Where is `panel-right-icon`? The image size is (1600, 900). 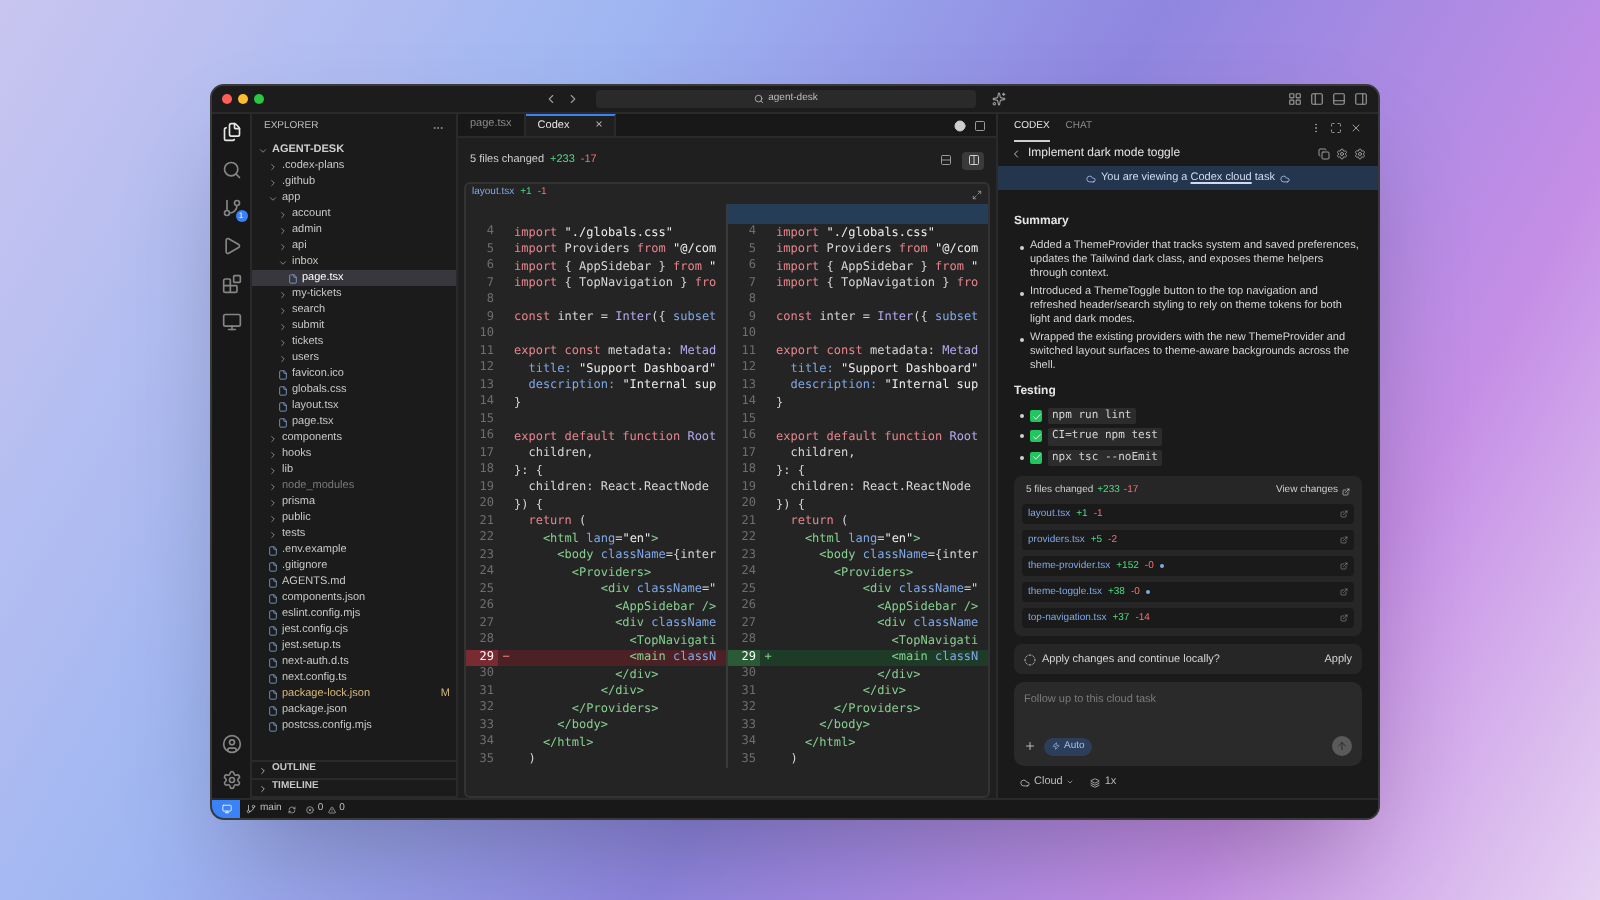 panel-right-icon is located at coordinates (1361, 99).